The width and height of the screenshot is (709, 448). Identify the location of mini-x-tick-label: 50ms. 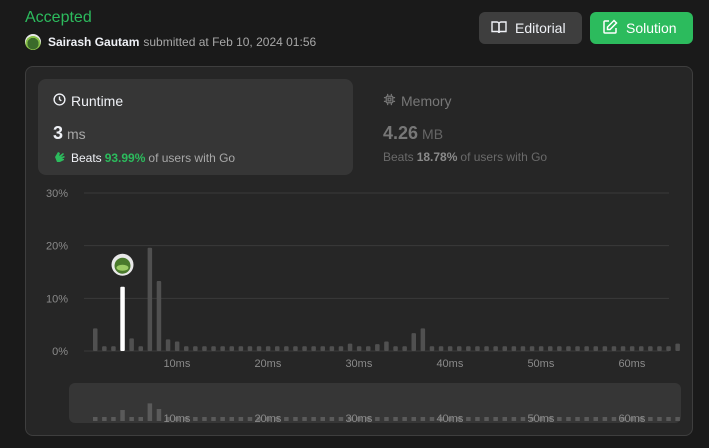
(540, 419).